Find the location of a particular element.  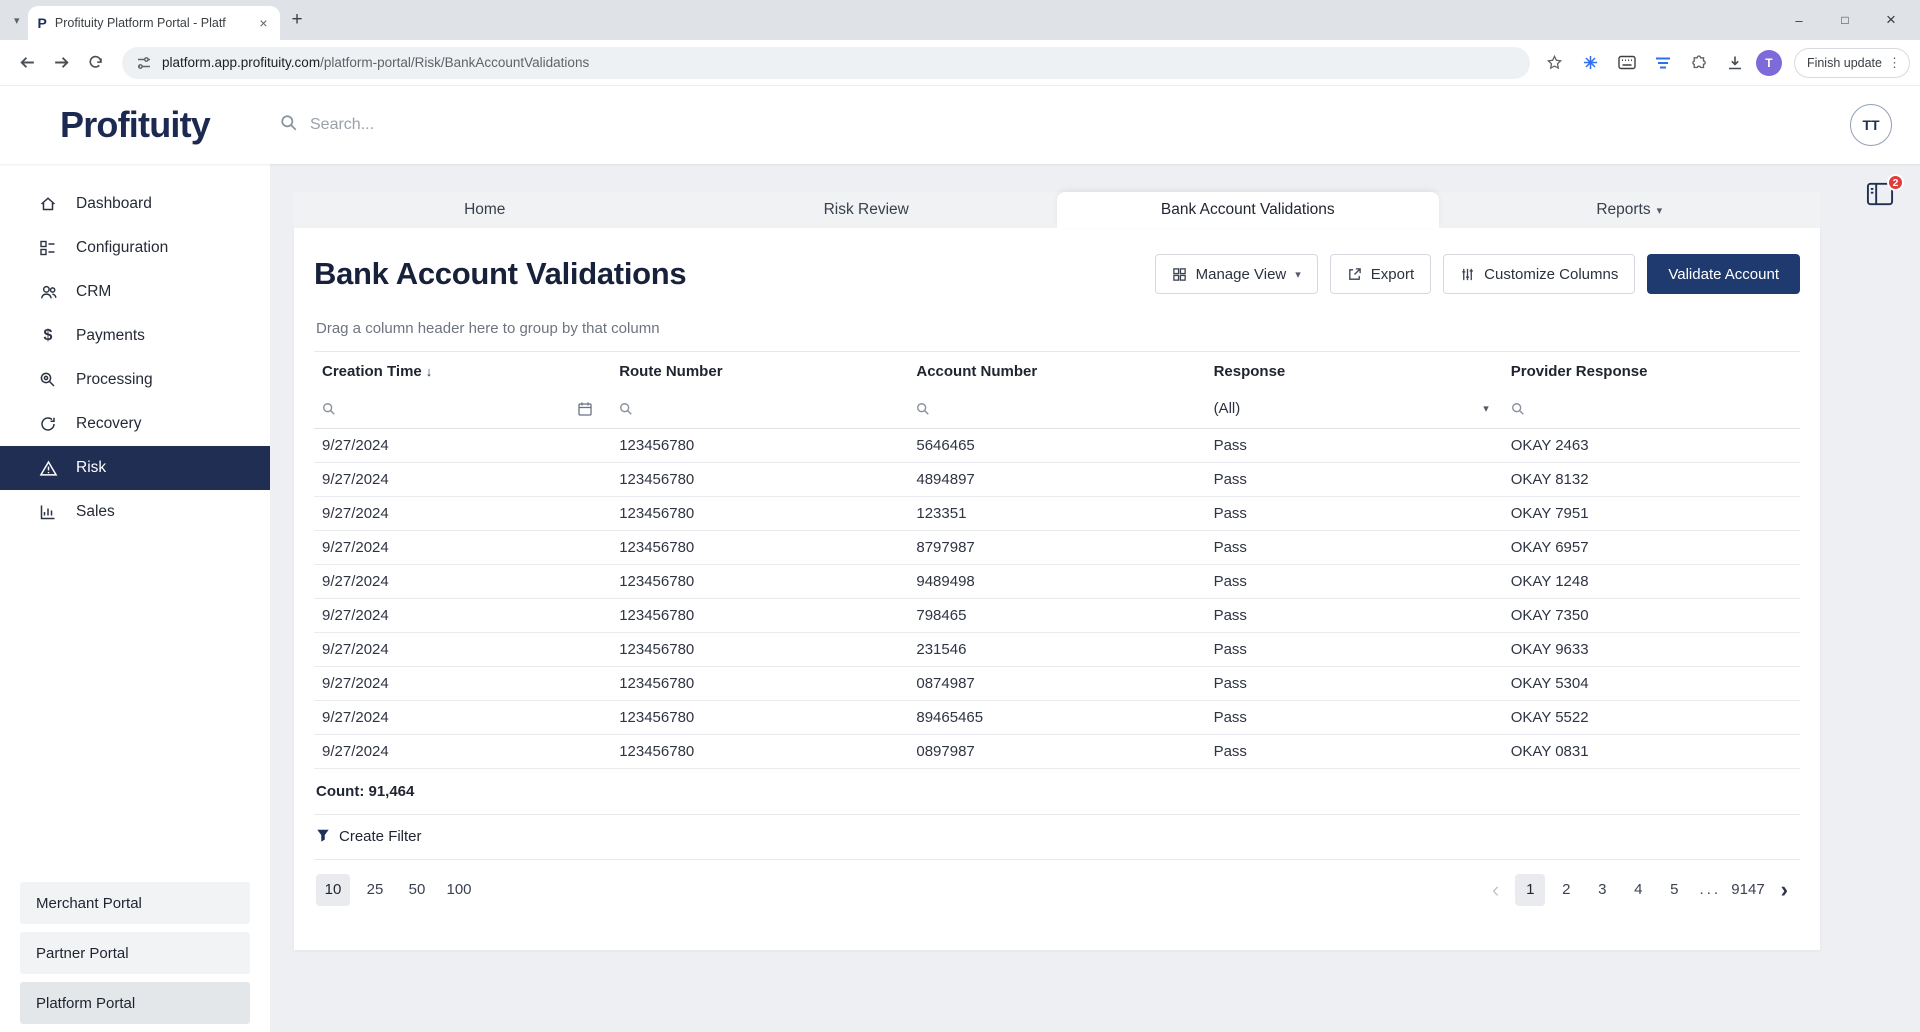

finish-update-button: Finish update ⋮ is located at coordinates (1851, 62).